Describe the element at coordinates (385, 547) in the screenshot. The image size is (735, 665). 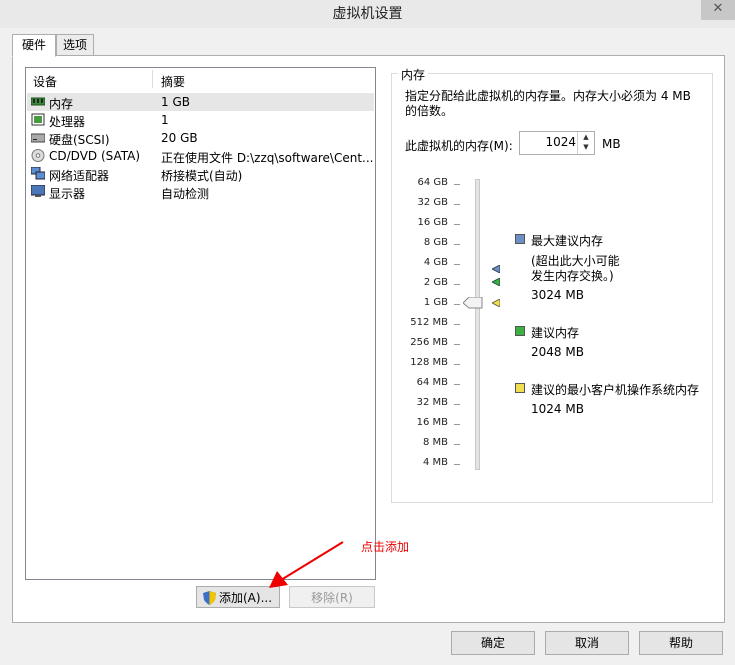
I see `annotation-text: 点击添加` at that location.